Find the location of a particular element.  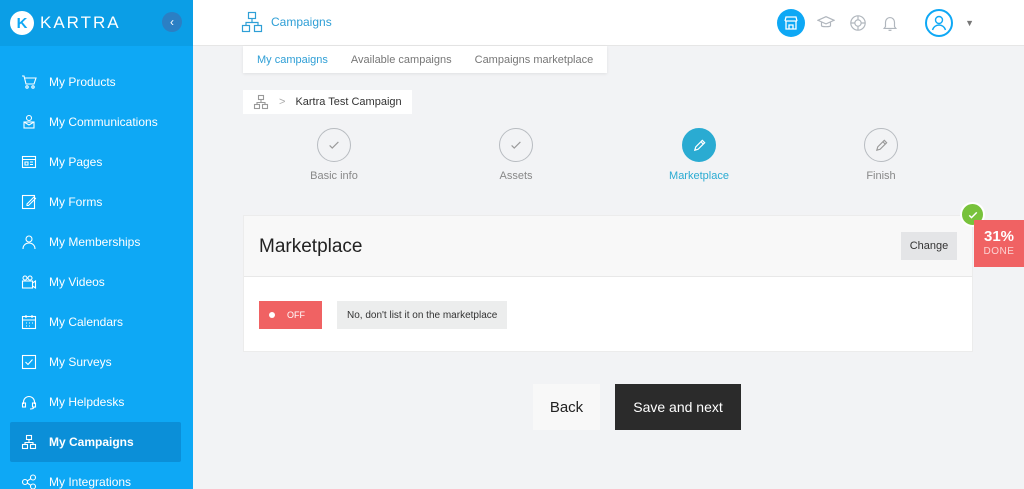

breadcrumb: > Kartra Test Campaign is located at coordinates (327, 102).